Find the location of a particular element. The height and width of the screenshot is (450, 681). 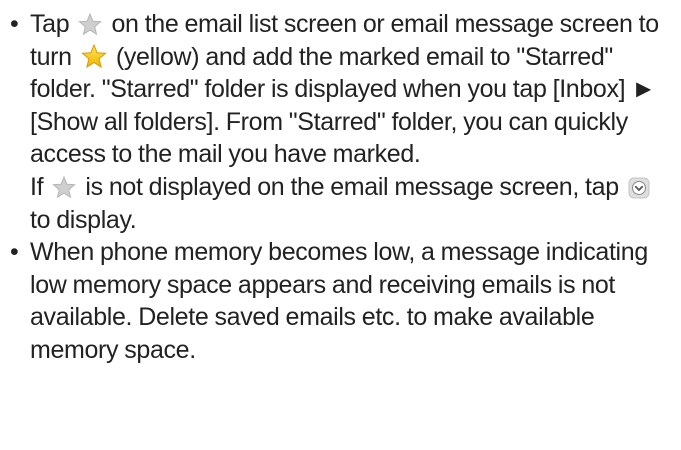

star-yellow-icon is located at coordinates (94, 56).